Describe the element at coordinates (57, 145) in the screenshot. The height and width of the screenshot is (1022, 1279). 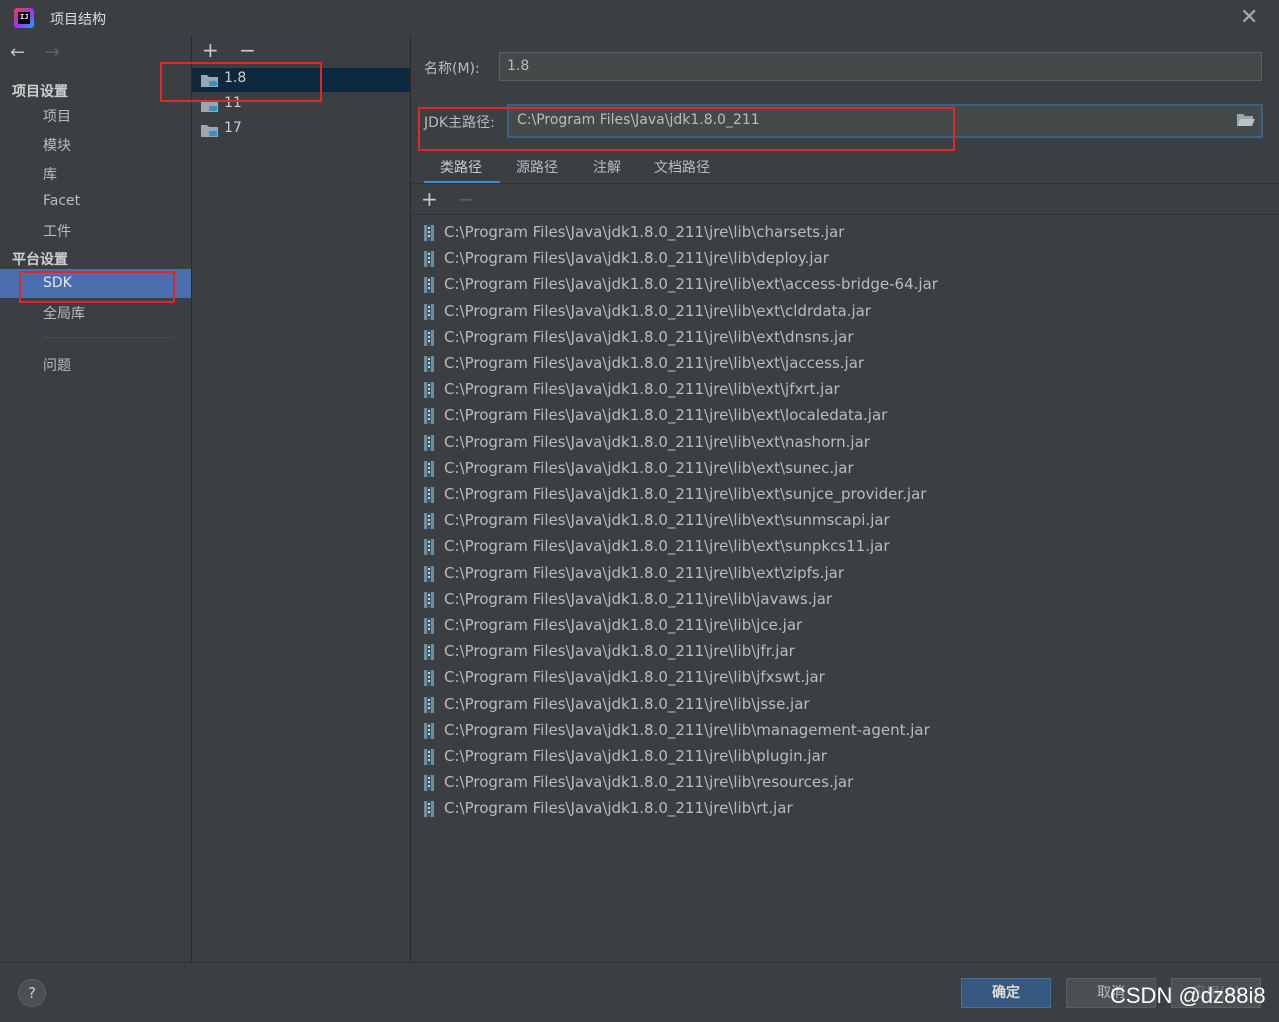
I see `nav-item-modules: 模块` at that location.